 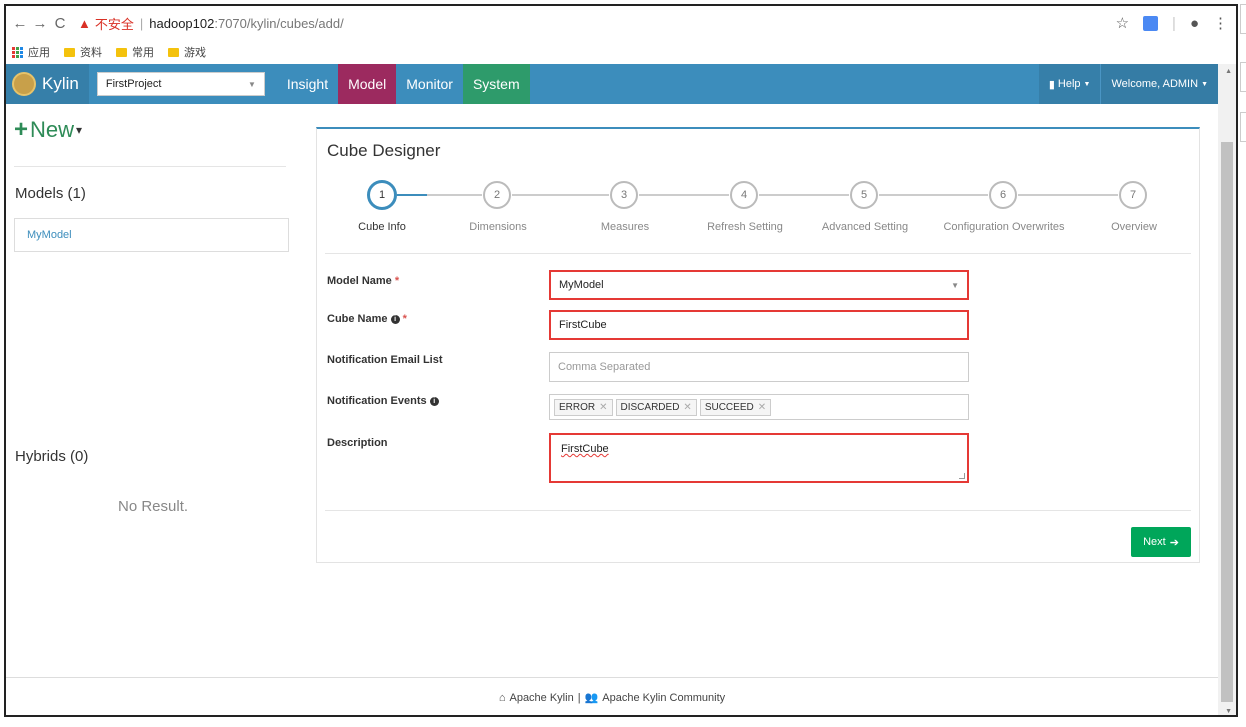 What do you see at coordinates (187, 52) in the screenshot?
I see `bookmark-folder: 游戏` at bounding box center [187, 52].